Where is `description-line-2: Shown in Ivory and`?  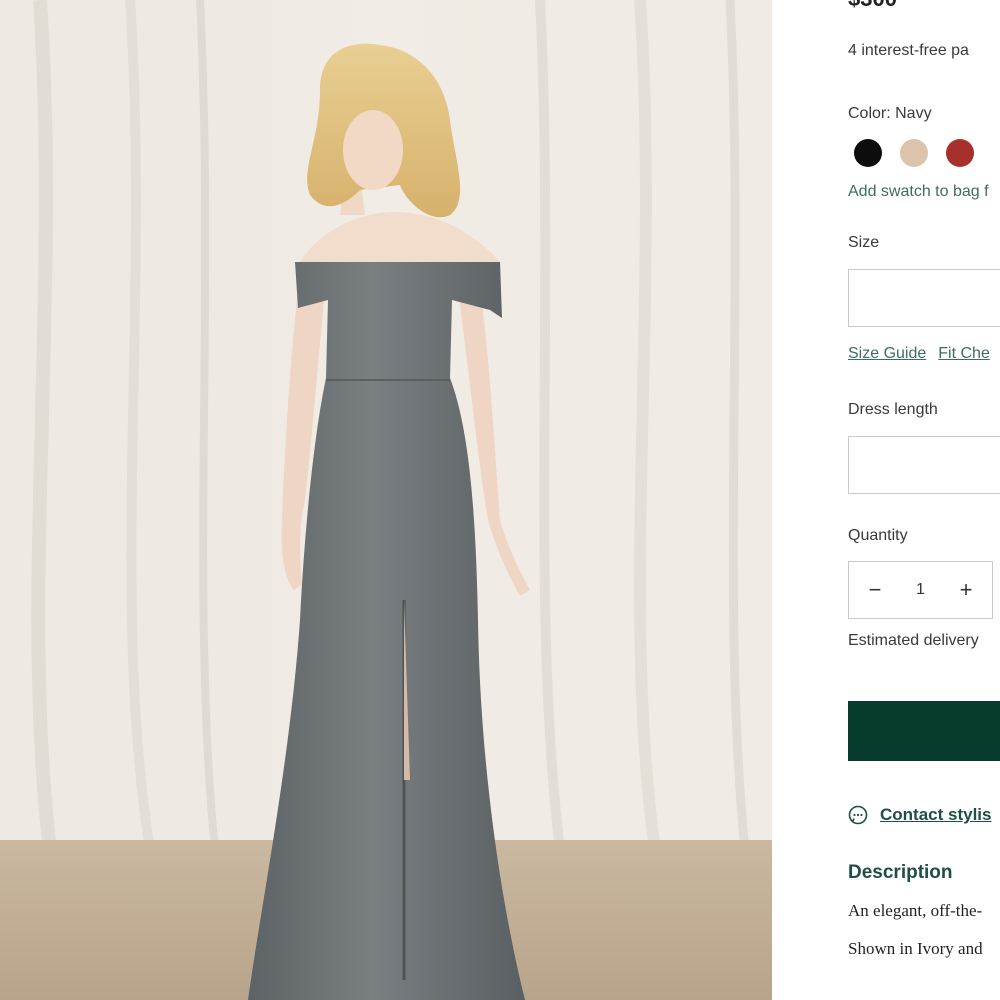 description-line-2: Shown in Ivory and is located at coordinates (915, 948).